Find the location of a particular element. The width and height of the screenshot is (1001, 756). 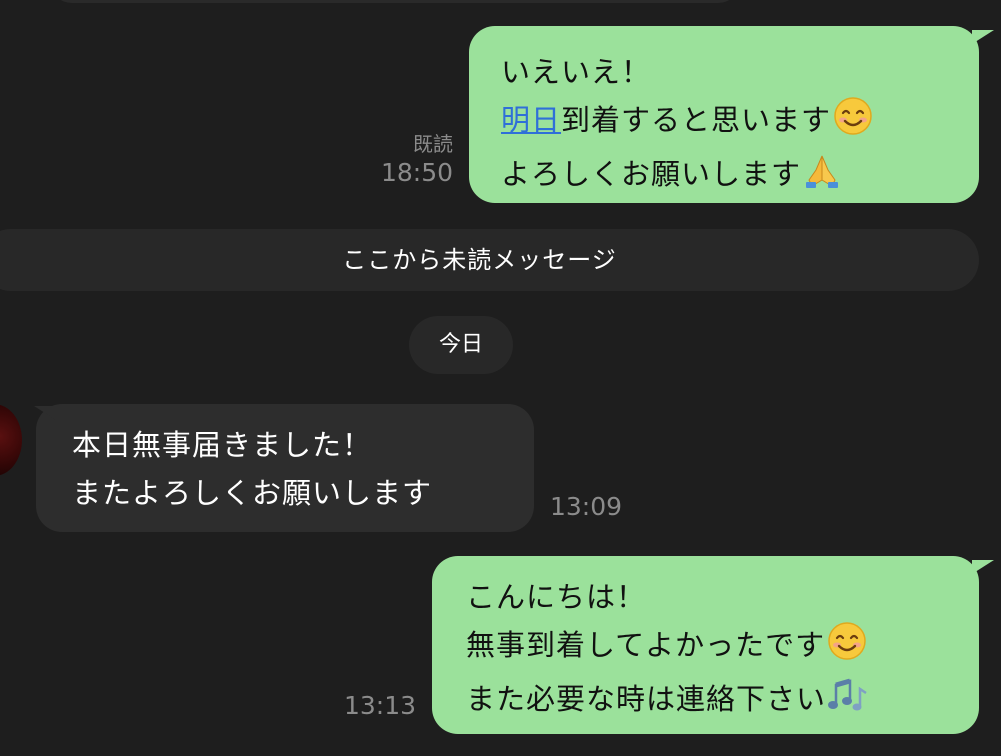

date-link: 明日 is located at coordinates (531, 120).